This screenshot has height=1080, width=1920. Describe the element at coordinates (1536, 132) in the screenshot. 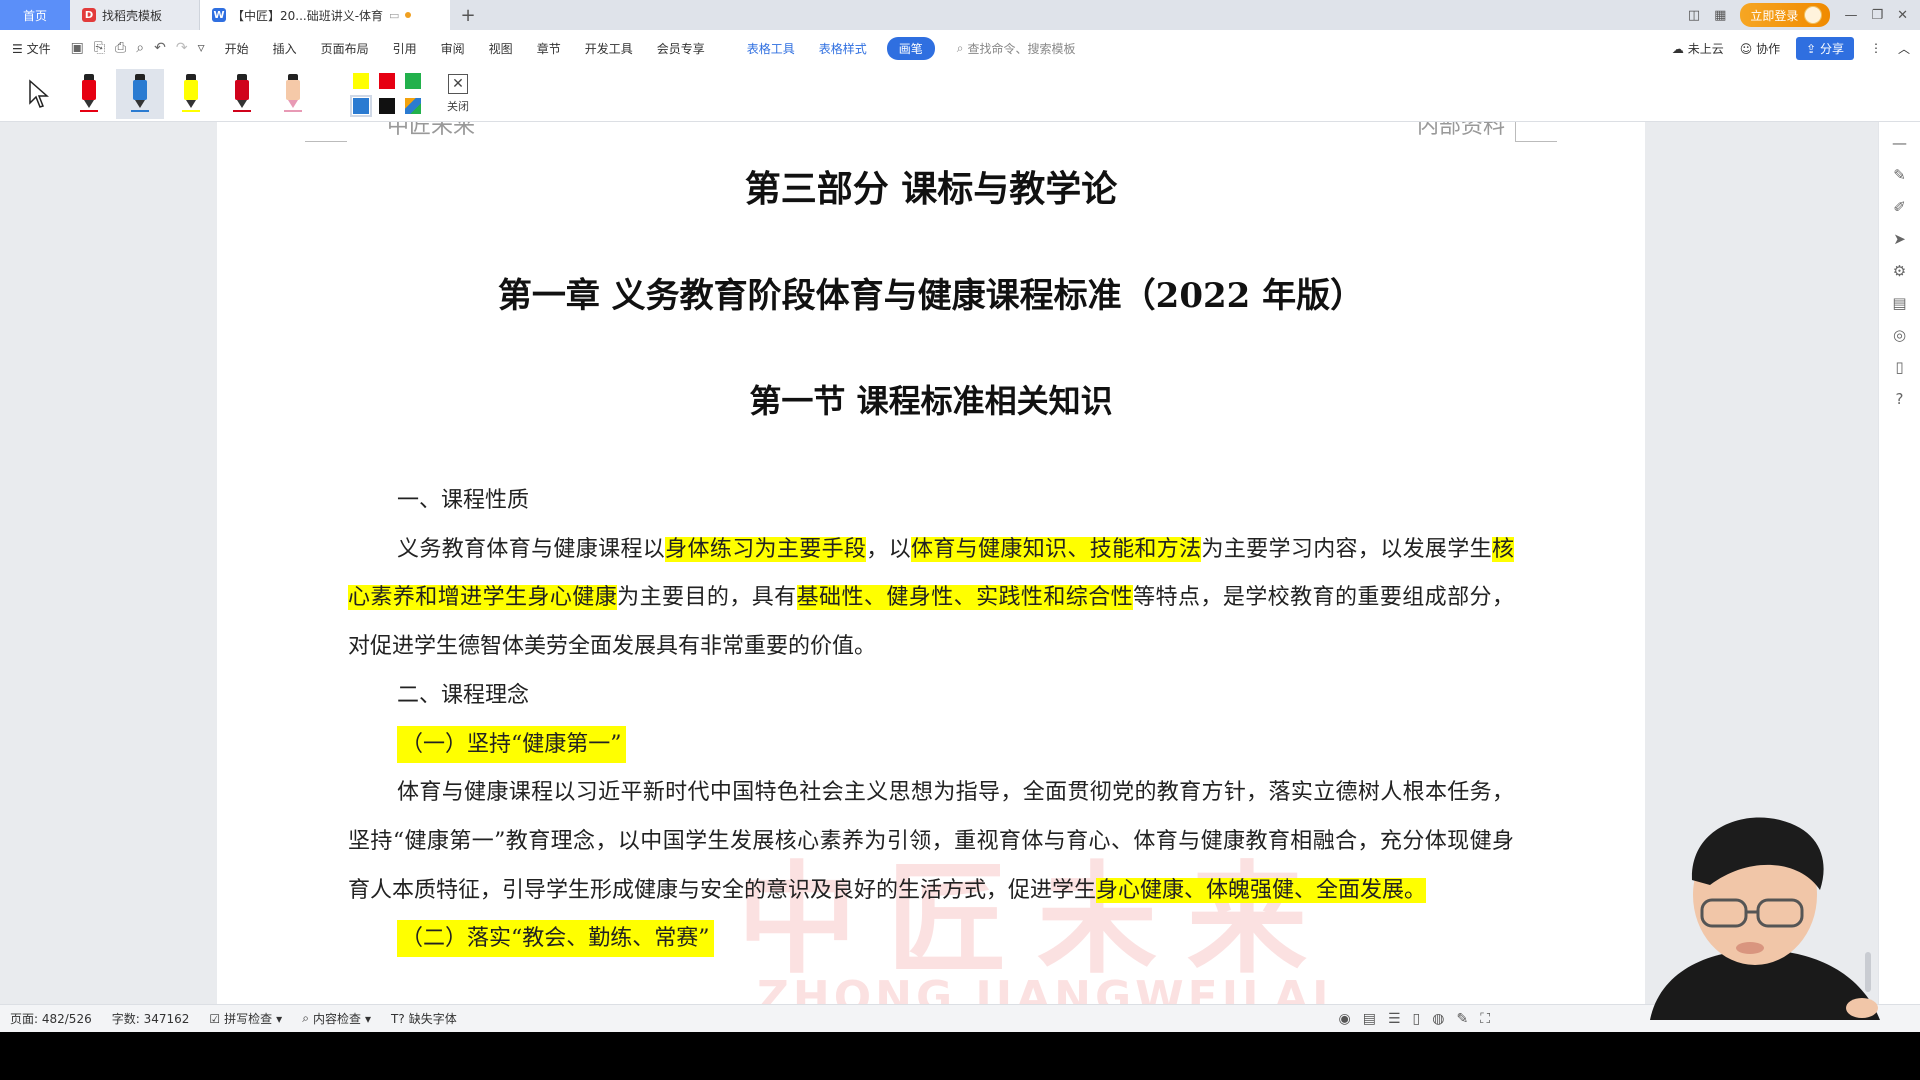

I see `page-corner-mark-right` at that location.